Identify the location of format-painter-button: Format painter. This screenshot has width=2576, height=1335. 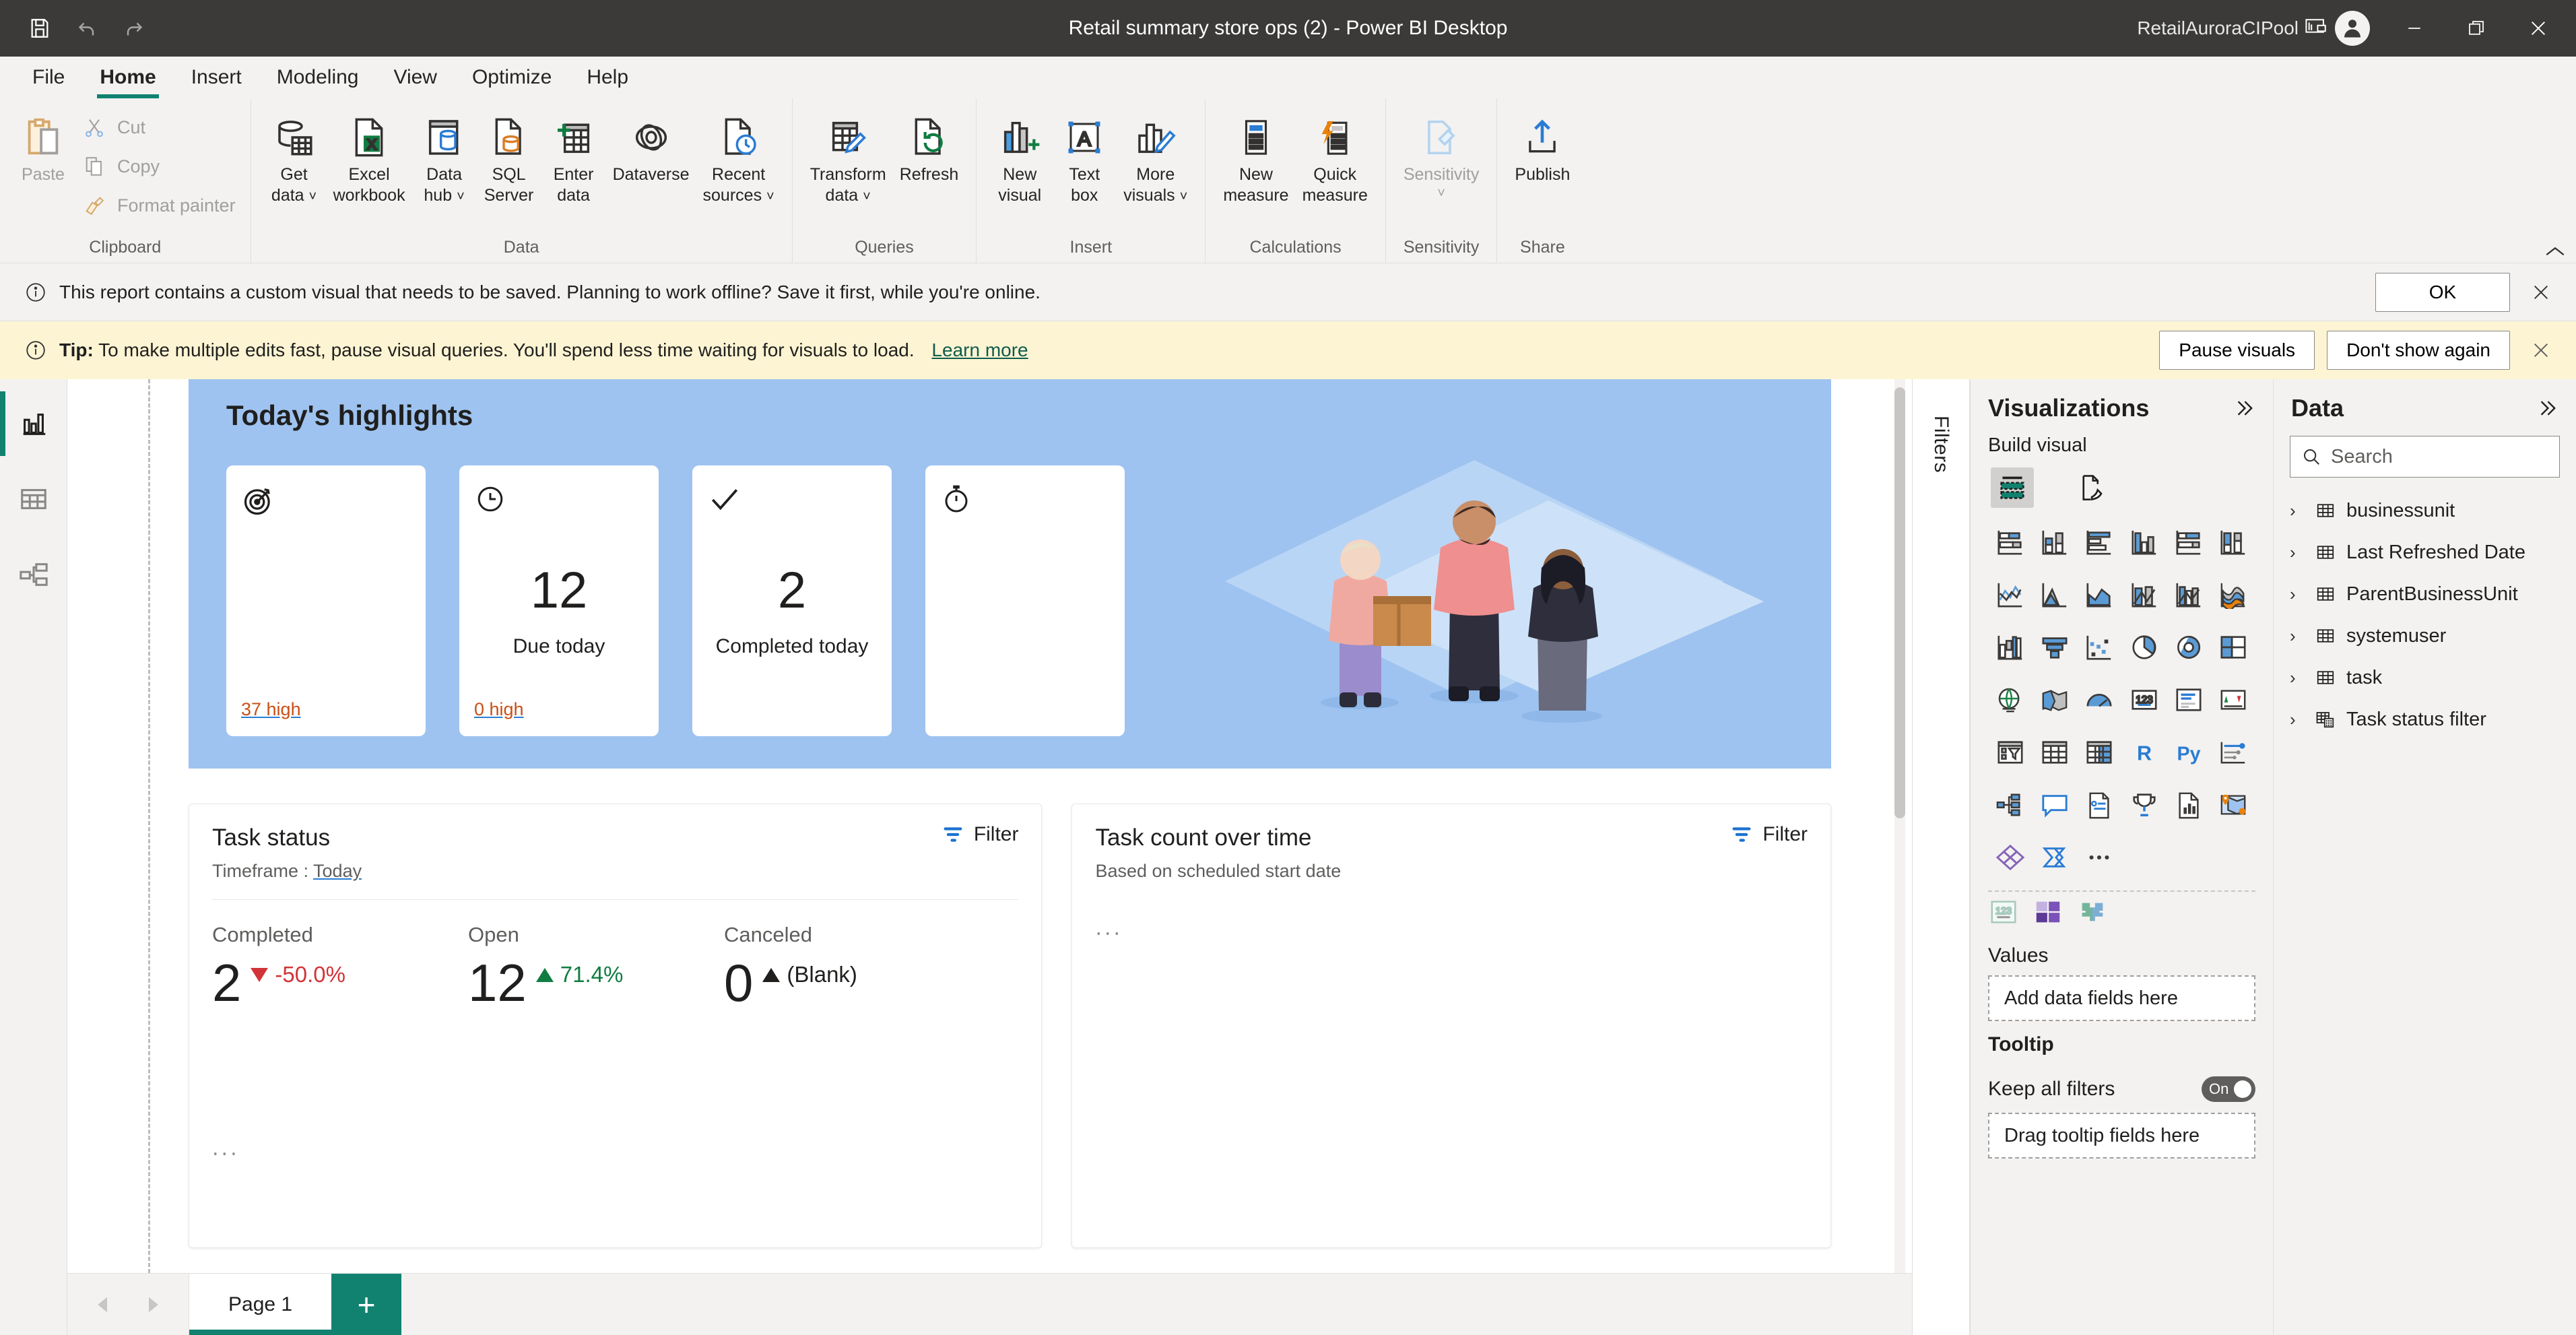
(157, 205).